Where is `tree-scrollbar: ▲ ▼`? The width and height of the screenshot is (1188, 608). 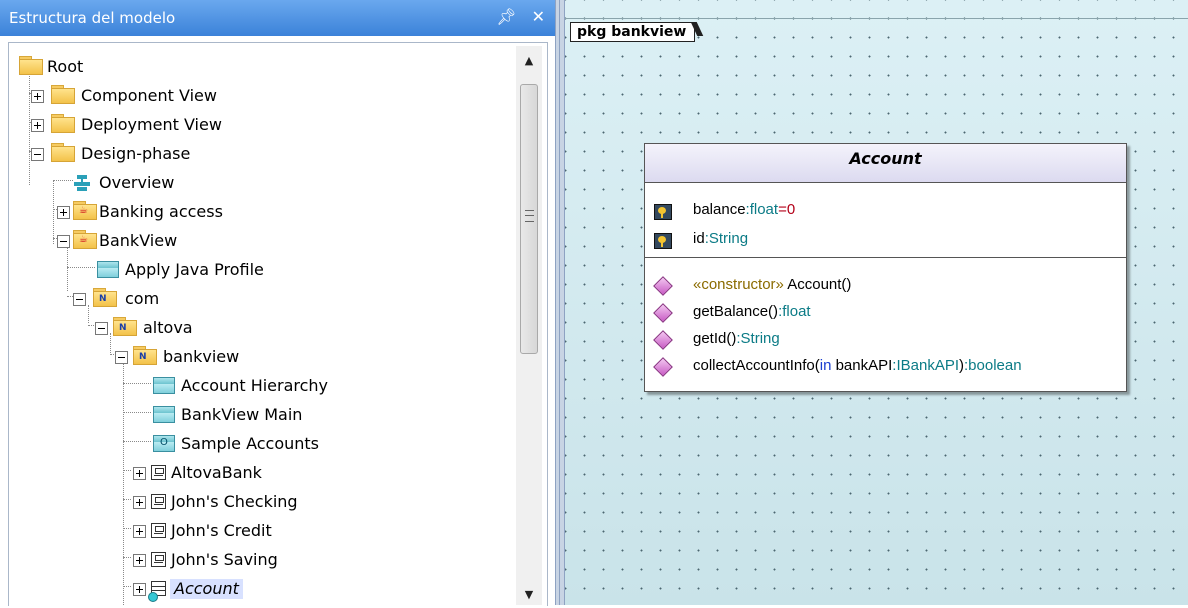 tree-scrollbar: ▲ ▼ is located at coordinates (529, 325).